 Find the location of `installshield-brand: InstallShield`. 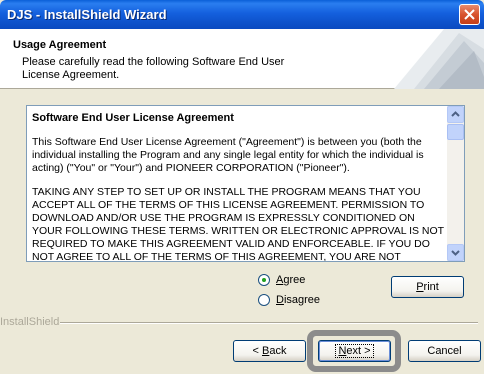

installshield-brand: InstallShield is located at coordinates (30, 322).